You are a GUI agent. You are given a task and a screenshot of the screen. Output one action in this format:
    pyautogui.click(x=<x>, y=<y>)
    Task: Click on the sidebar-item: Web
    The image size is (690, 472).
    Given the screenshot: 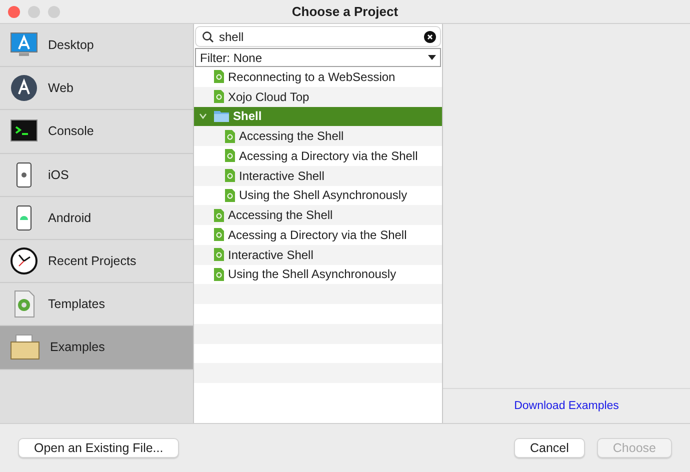 What is the action you would take?
    pyautogui.click(x=96, y=88)
    